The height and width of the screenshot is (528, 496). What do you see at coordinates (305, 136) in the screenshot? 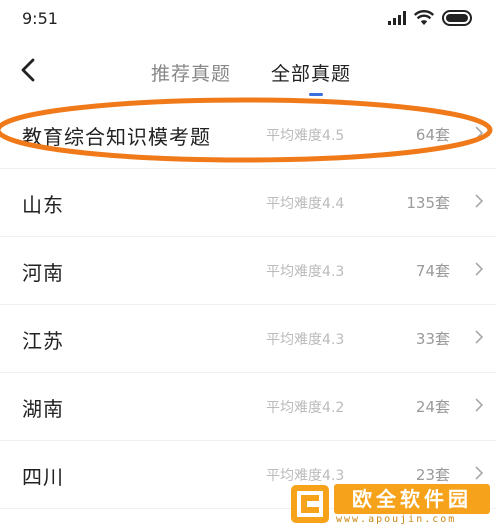
I see `item-difficulty: 平均难度4.5` at bounding box center [305, 136].